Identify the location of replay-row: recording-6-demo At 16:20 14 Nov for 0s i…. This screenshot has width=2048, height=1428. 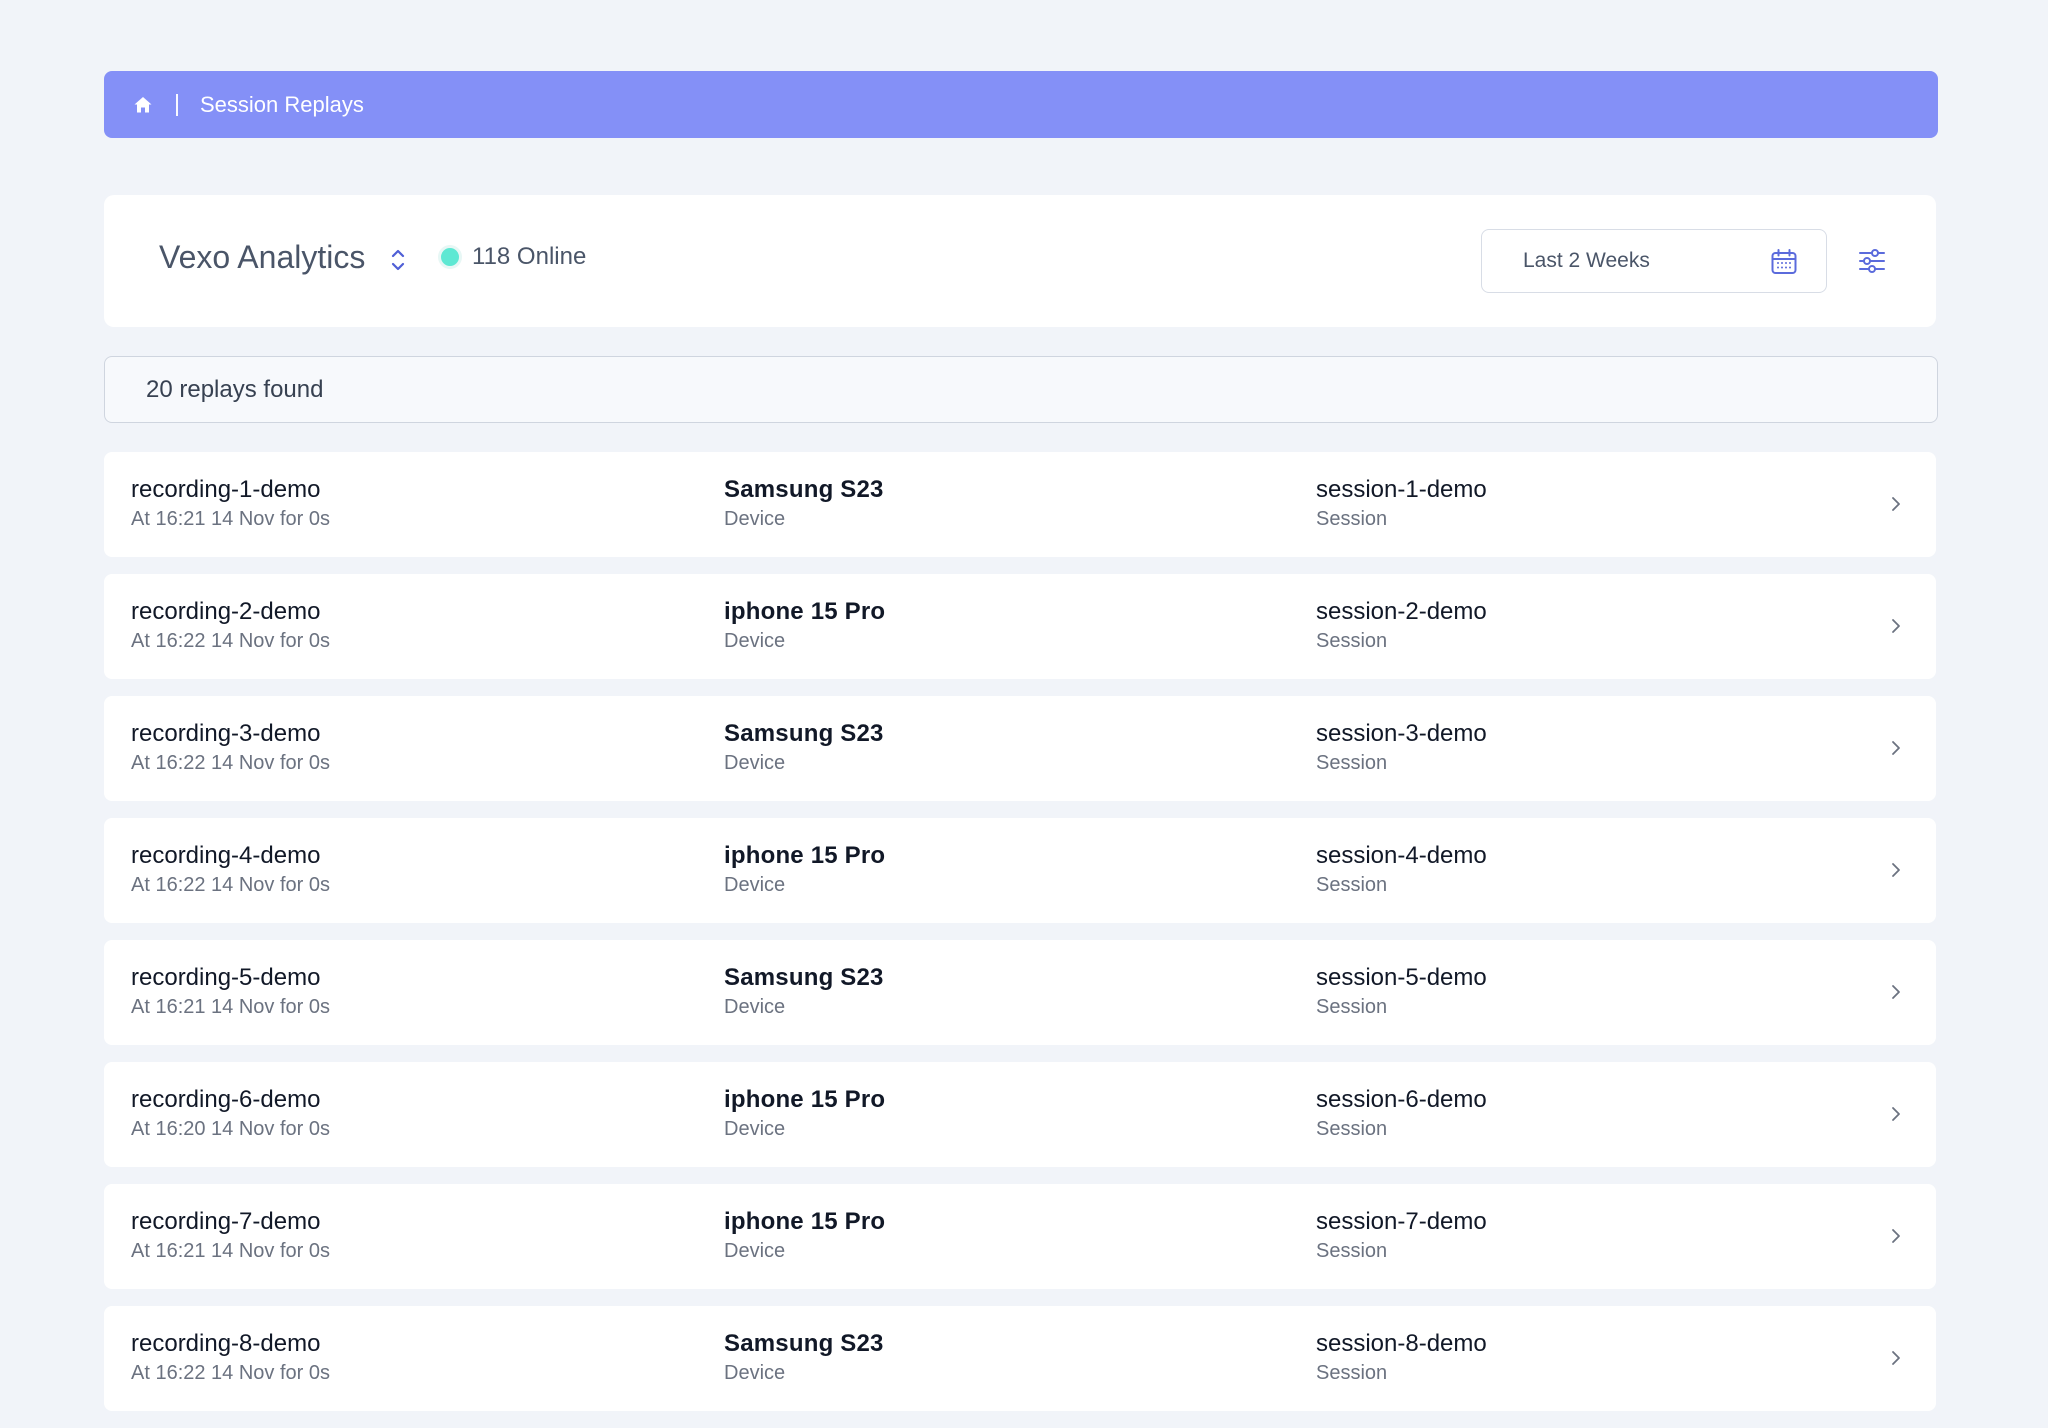
(1020, 1114).